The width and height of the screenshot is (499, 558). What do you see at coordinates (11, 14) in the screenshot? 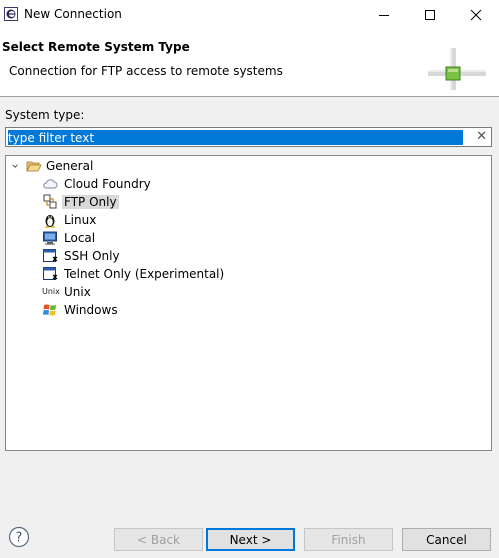
I see `eclipse-app-icon` at bounding box center [11, 14].